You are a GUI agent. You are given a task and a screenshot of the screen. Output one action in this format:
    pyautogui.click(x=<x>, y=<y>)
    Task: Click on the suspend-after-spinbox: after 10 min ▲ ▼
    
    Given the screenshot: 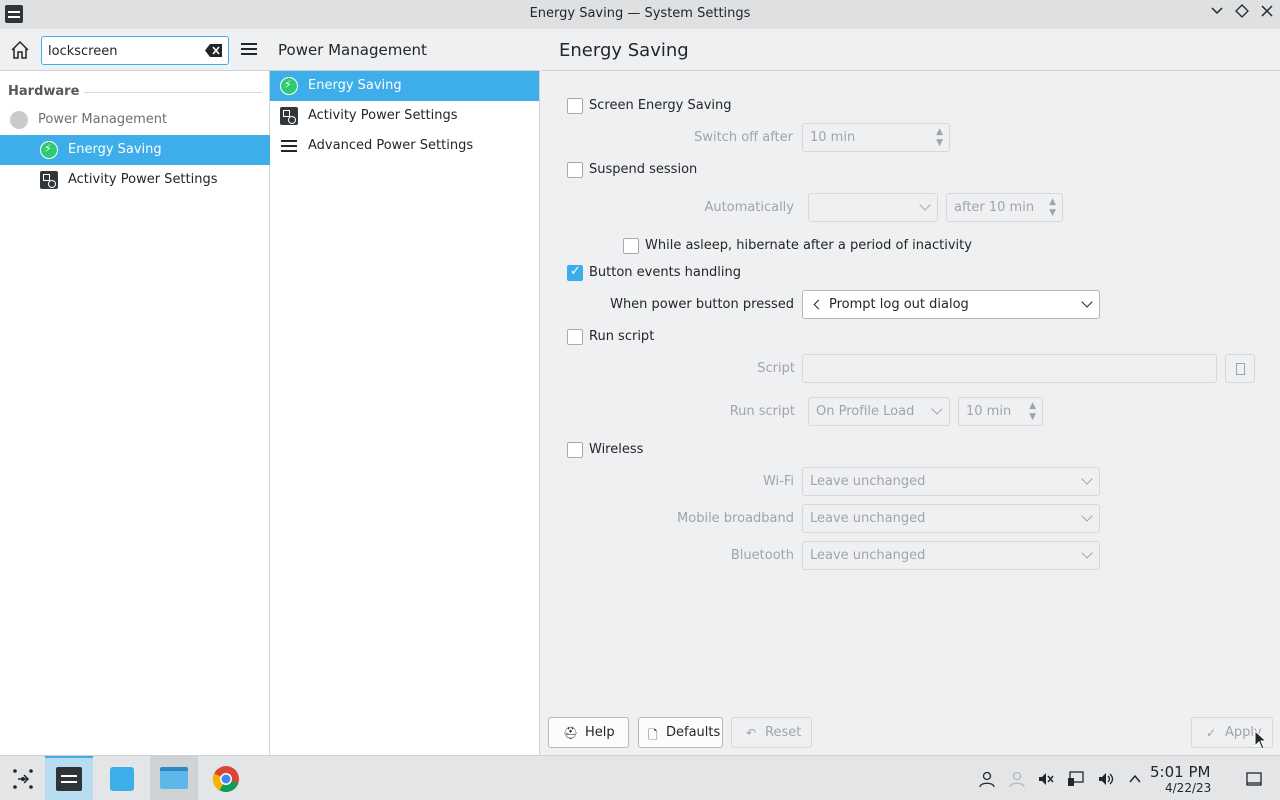 What is the action you would take?
    pyautogui.click(x=1004, y=207)
    